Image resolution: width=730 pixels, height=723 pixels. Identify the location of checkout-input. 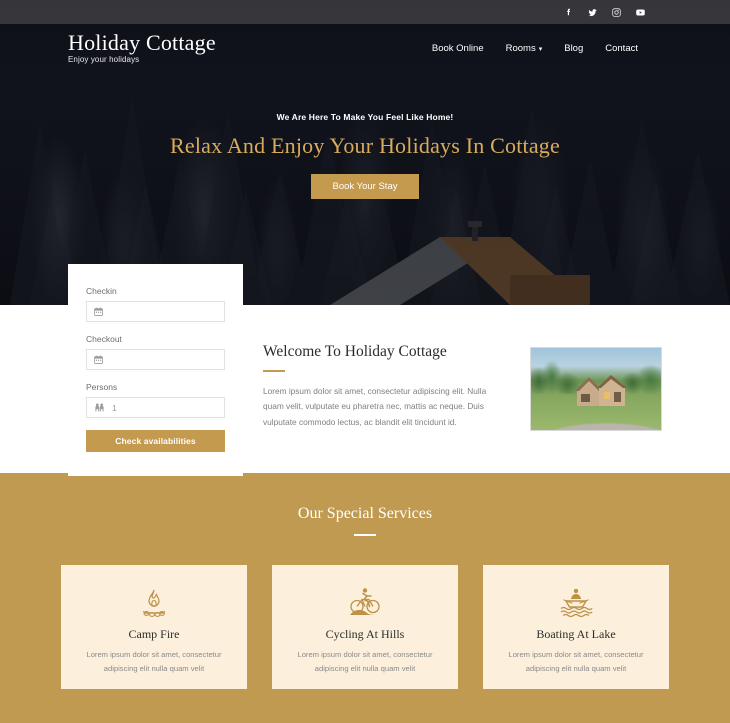
(155, 359).